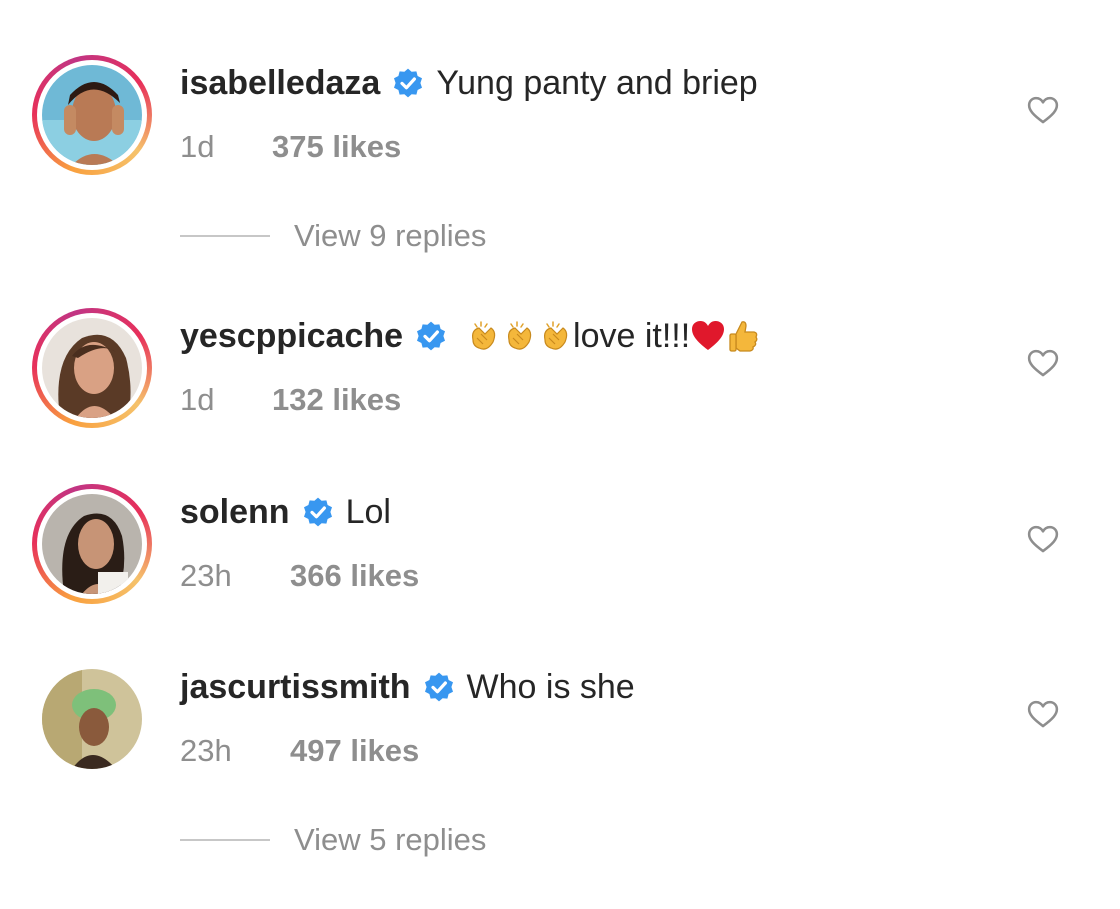 This screenshot has height=909, width=1120. Describe the element at coordinates (632, 336) in the screenshot. I see `comment-text: love it!!!` at that location.